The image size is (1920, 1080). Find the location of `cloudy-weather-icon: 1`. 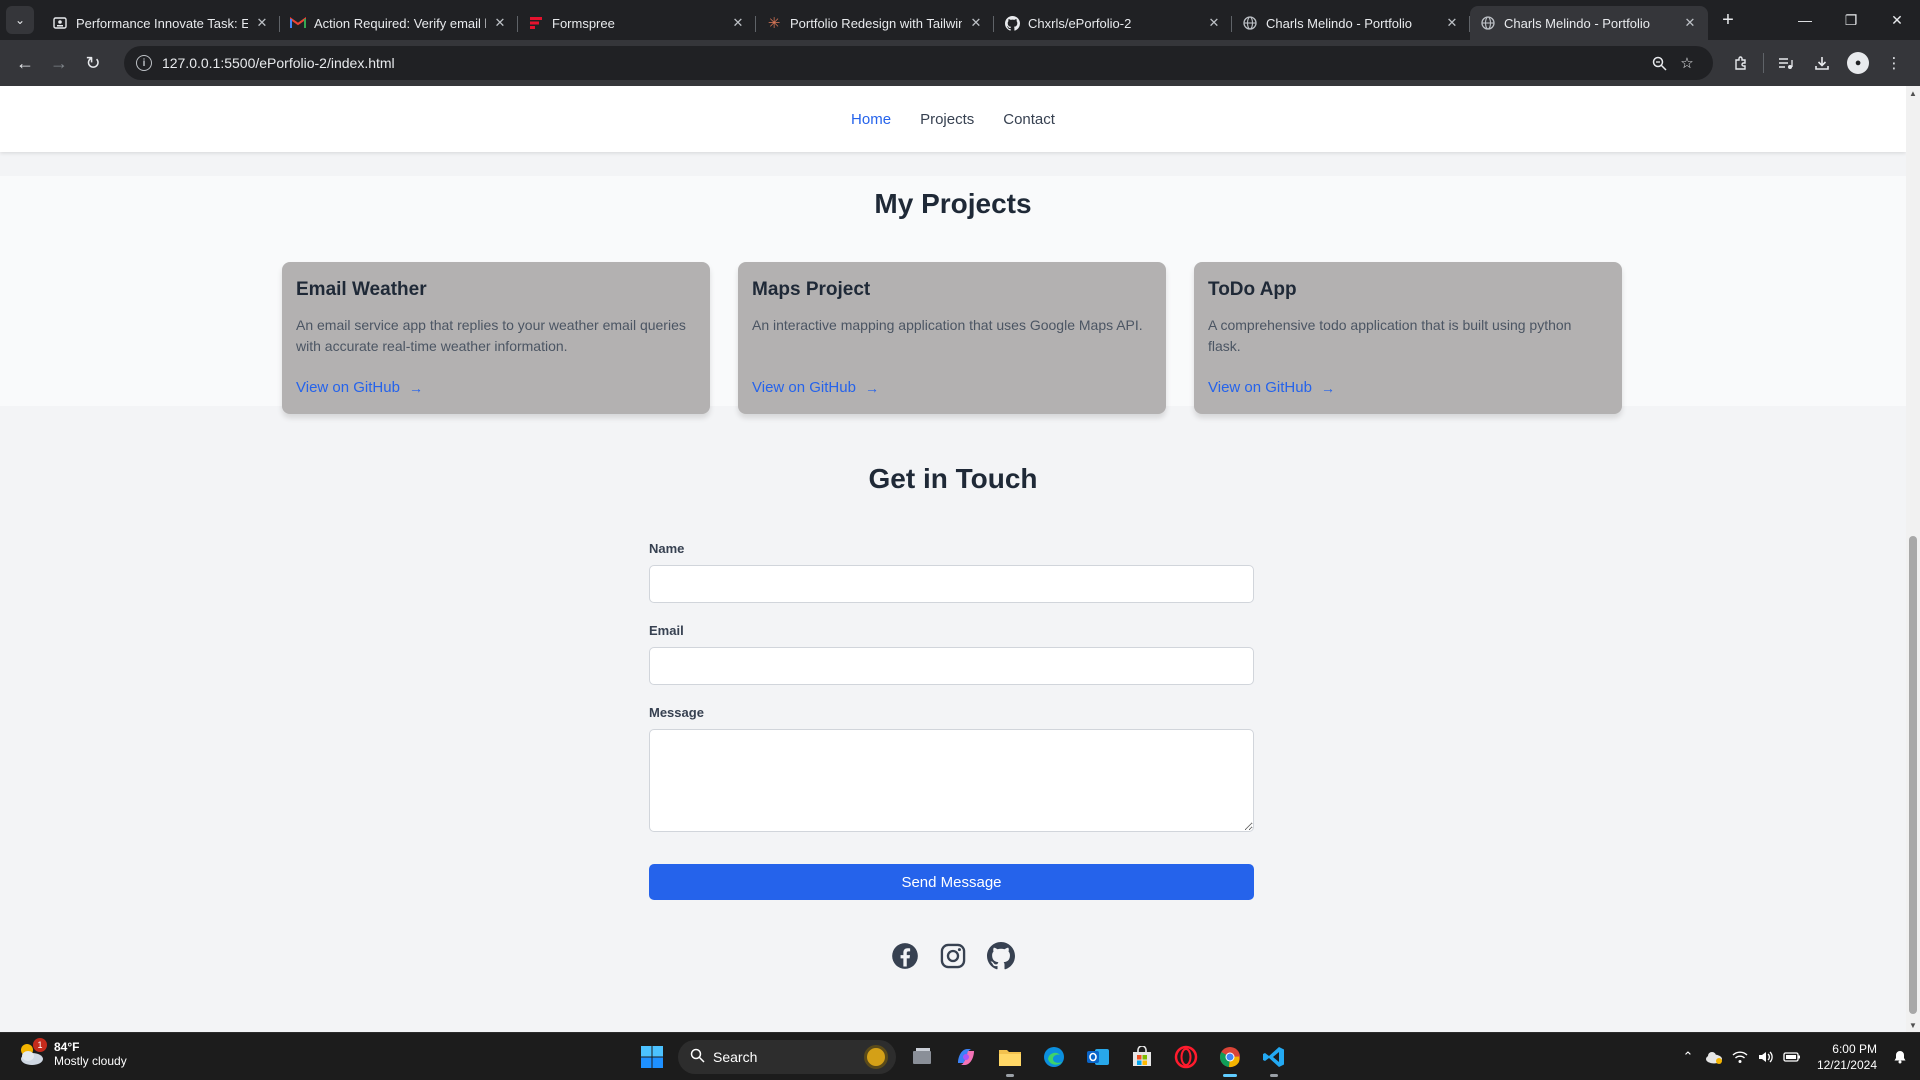

cloudy-weather-icon: 1 is located at coordinates (31, 1053).